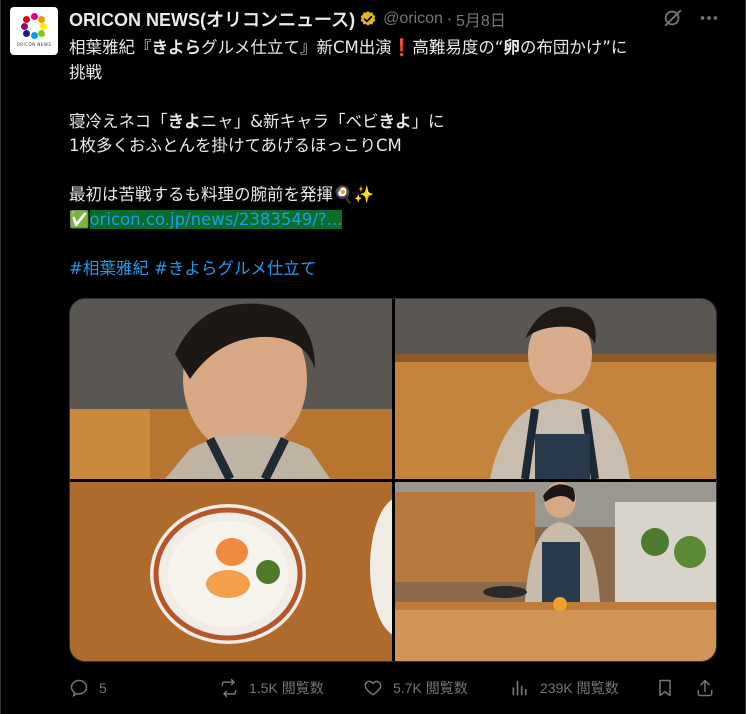 This screenshot has height=714, width=746. Describe the element at coordinates (118, 121) in the screenshot. I see `text-segment: 寝冷えネコ「` at that location.